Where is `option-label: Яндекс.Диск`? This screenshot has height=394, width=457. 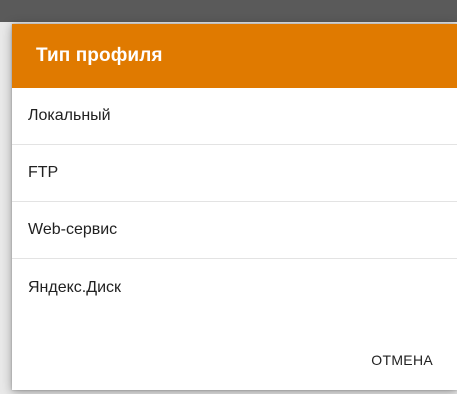
option-label: Яндекс.Диск is located at coordinates (75, 287).